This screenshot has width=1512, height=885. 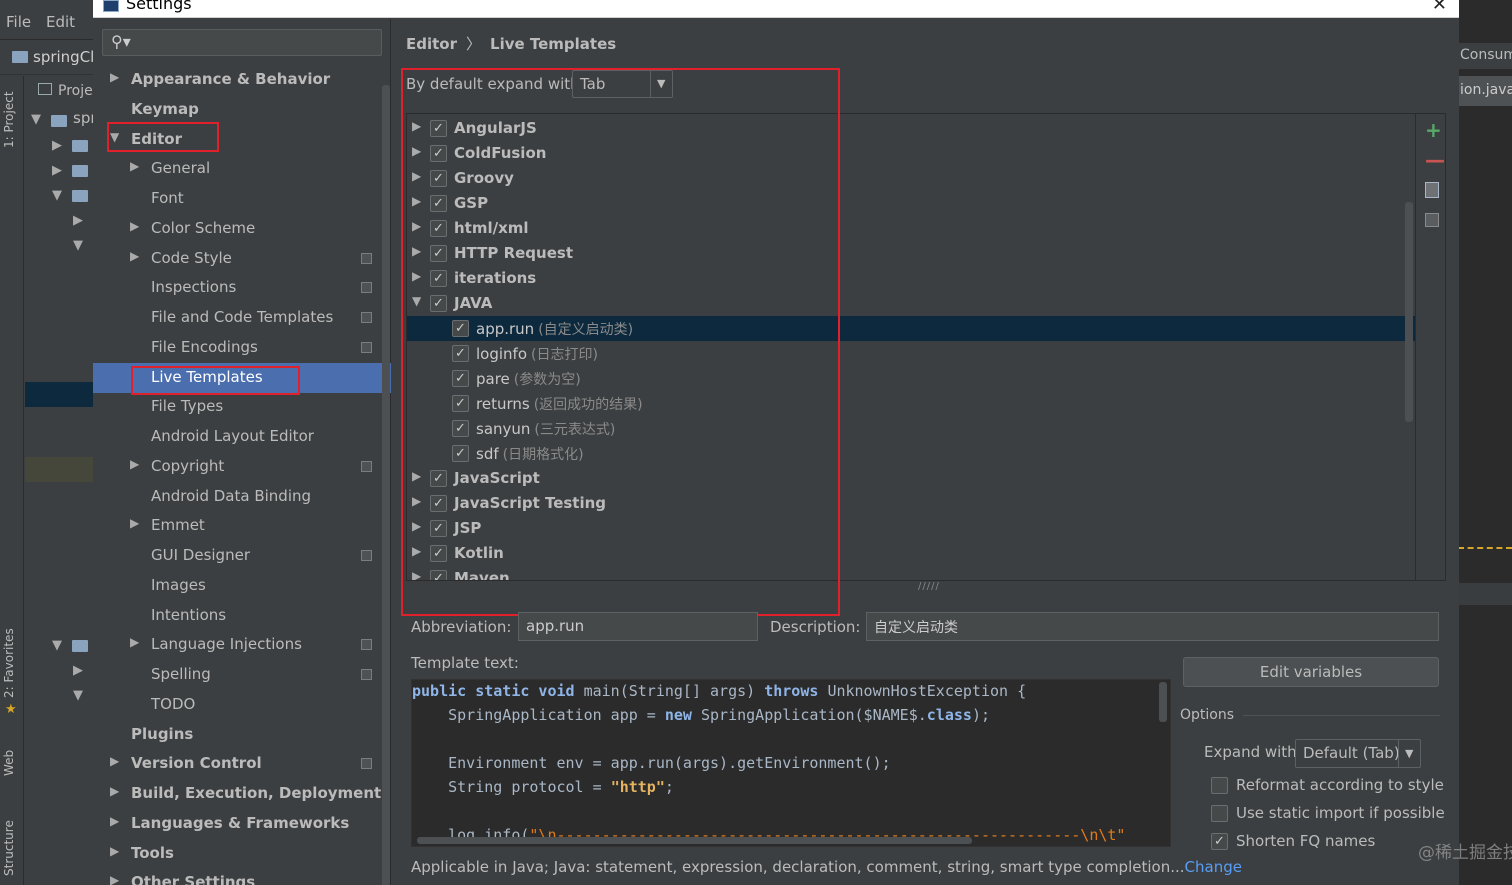 I want to click on settings-tree-item: ▶ Version Control, so click(x=242, y=764).